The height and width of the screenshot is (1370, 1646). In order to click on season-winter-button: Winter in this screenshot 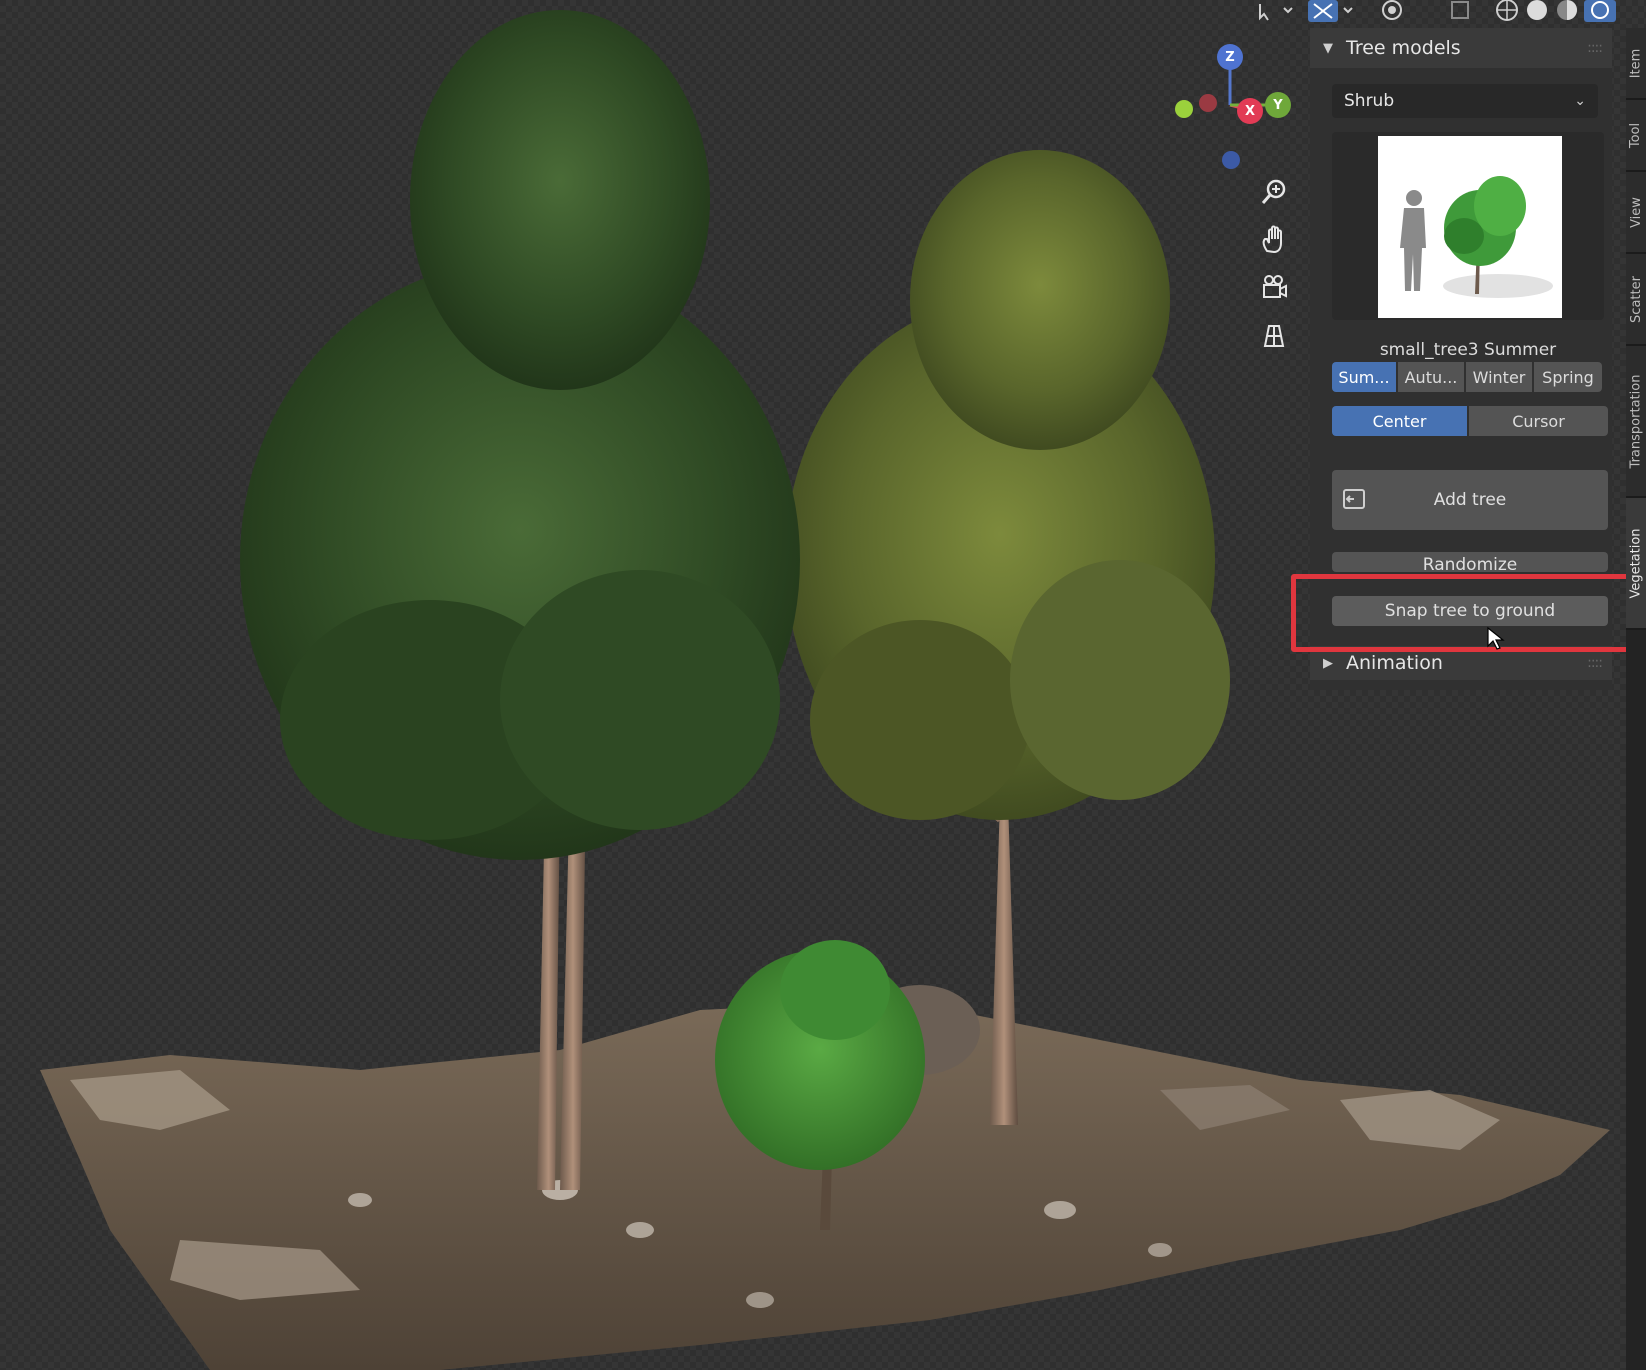, I will do `click(1499, 377)`.